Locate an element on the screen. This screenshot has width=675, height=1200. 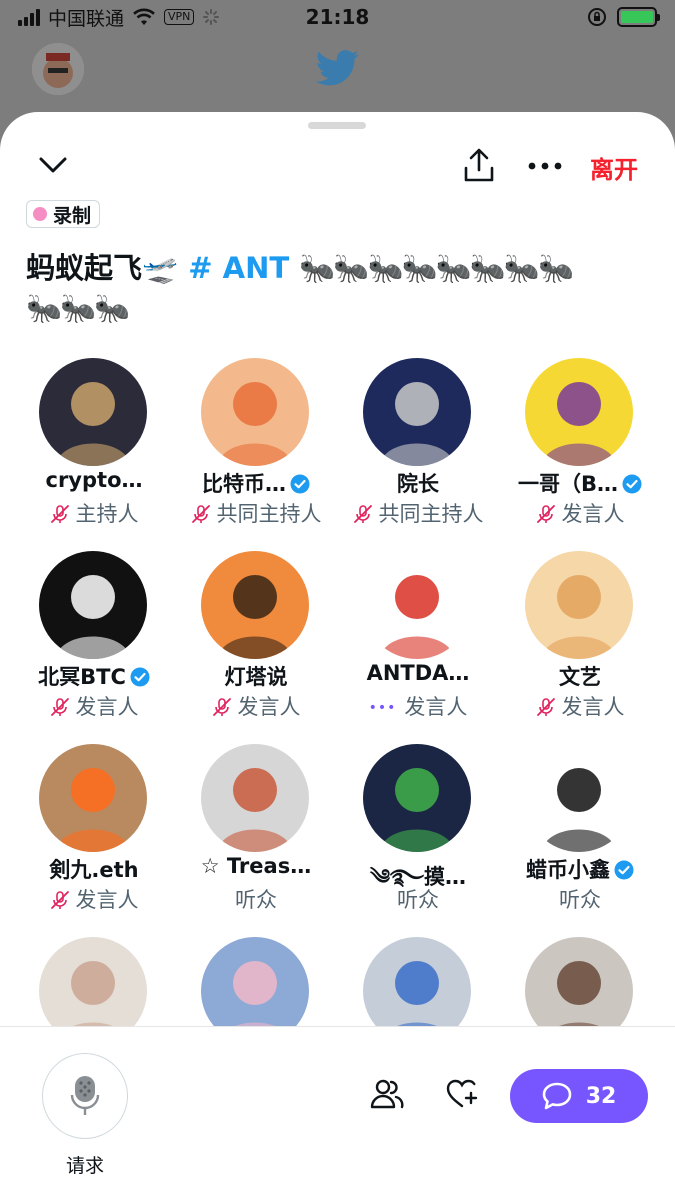
participant-card: ANTDA… ••• 发言人 is located at coordinates (418, 646).